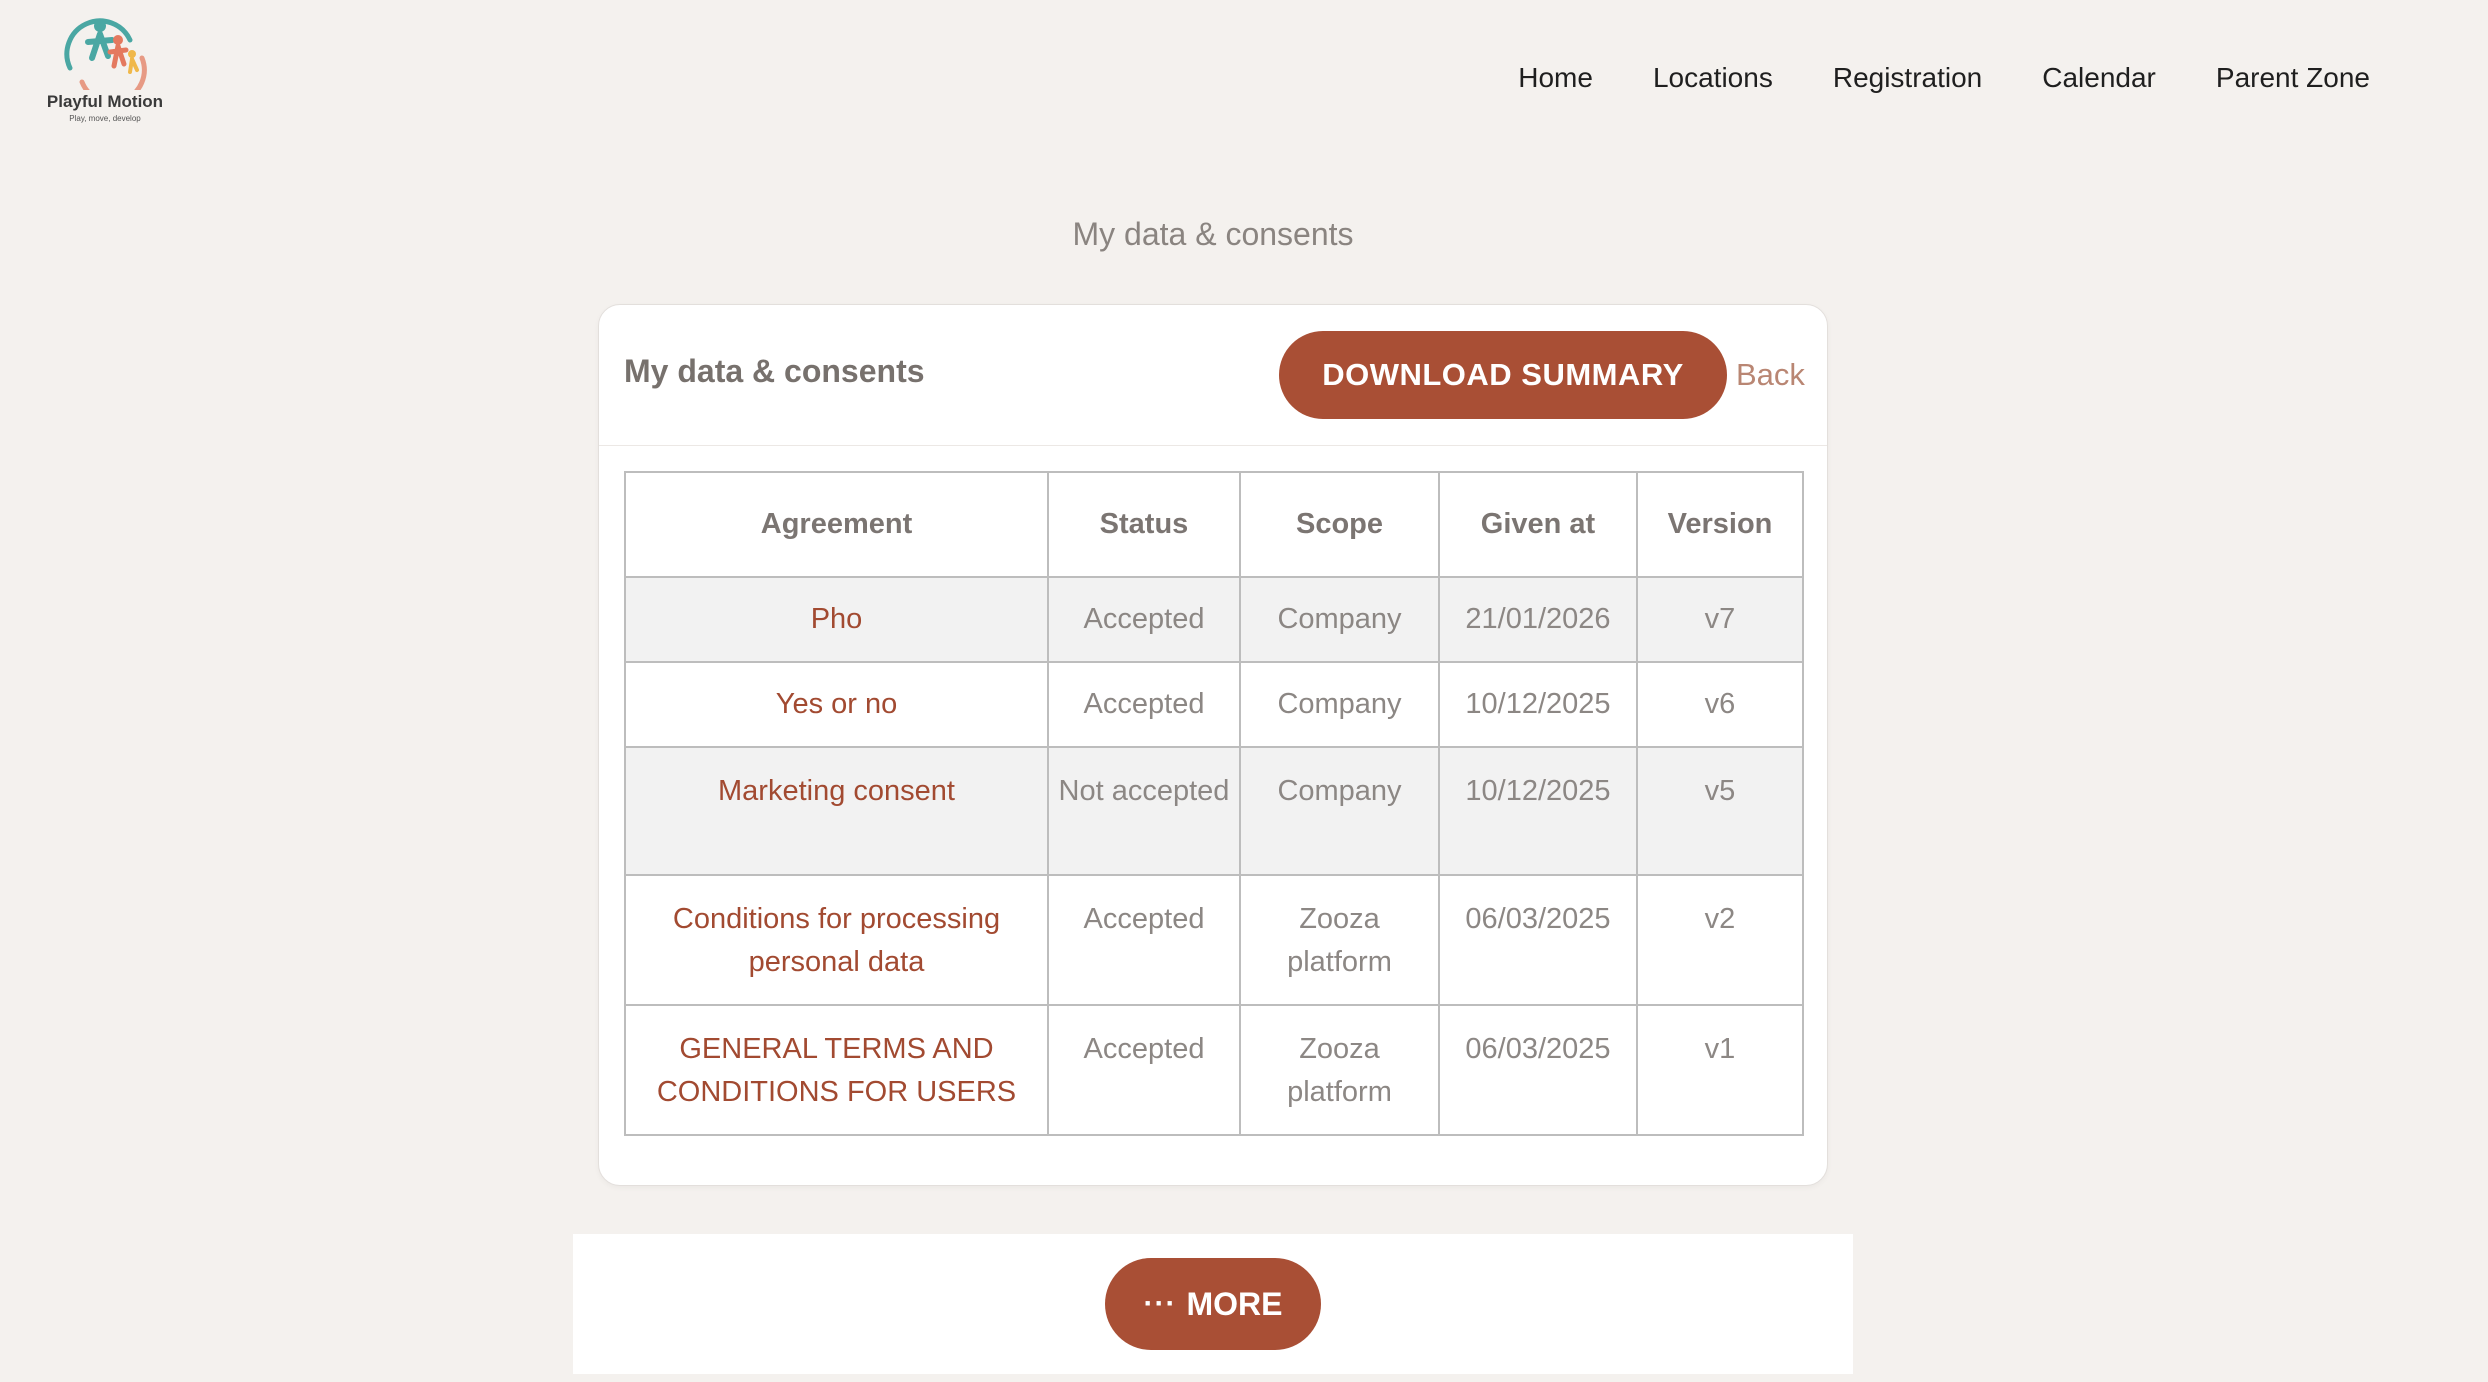 The image size is (2488, 1382). I want to click on ellipsis-icon: ···, so click(1160, 1303).